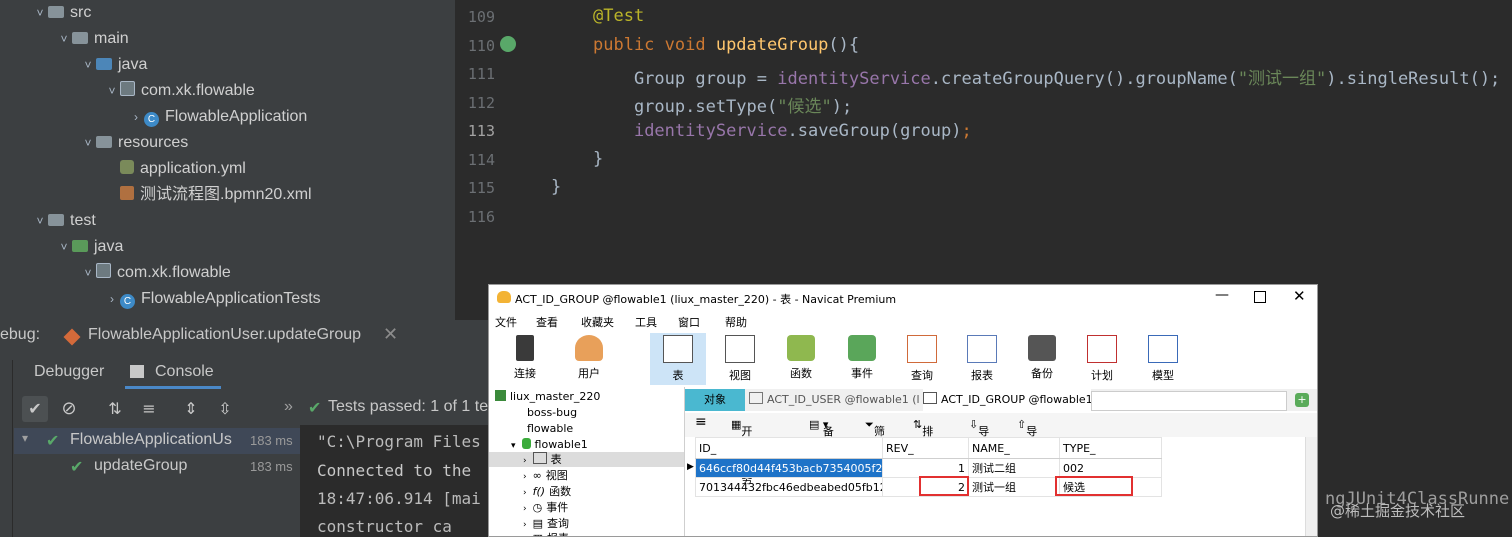 The height and width of the screenshot is (537, 1512). I want to click on run-config-tab: FlowableApplicationUser.updateGroup, so click(224, 335).